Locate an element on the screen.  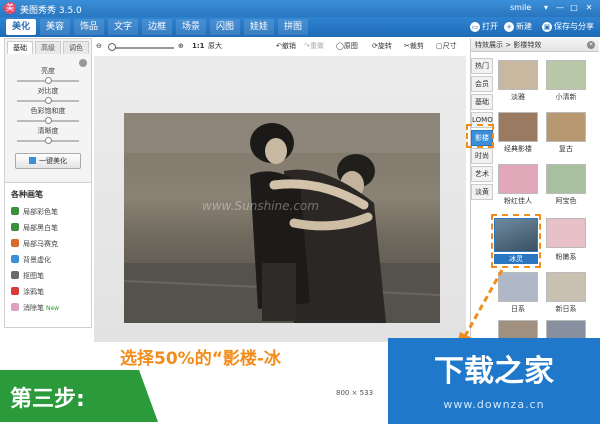
blur-icon is located at coordinates (15, 259).